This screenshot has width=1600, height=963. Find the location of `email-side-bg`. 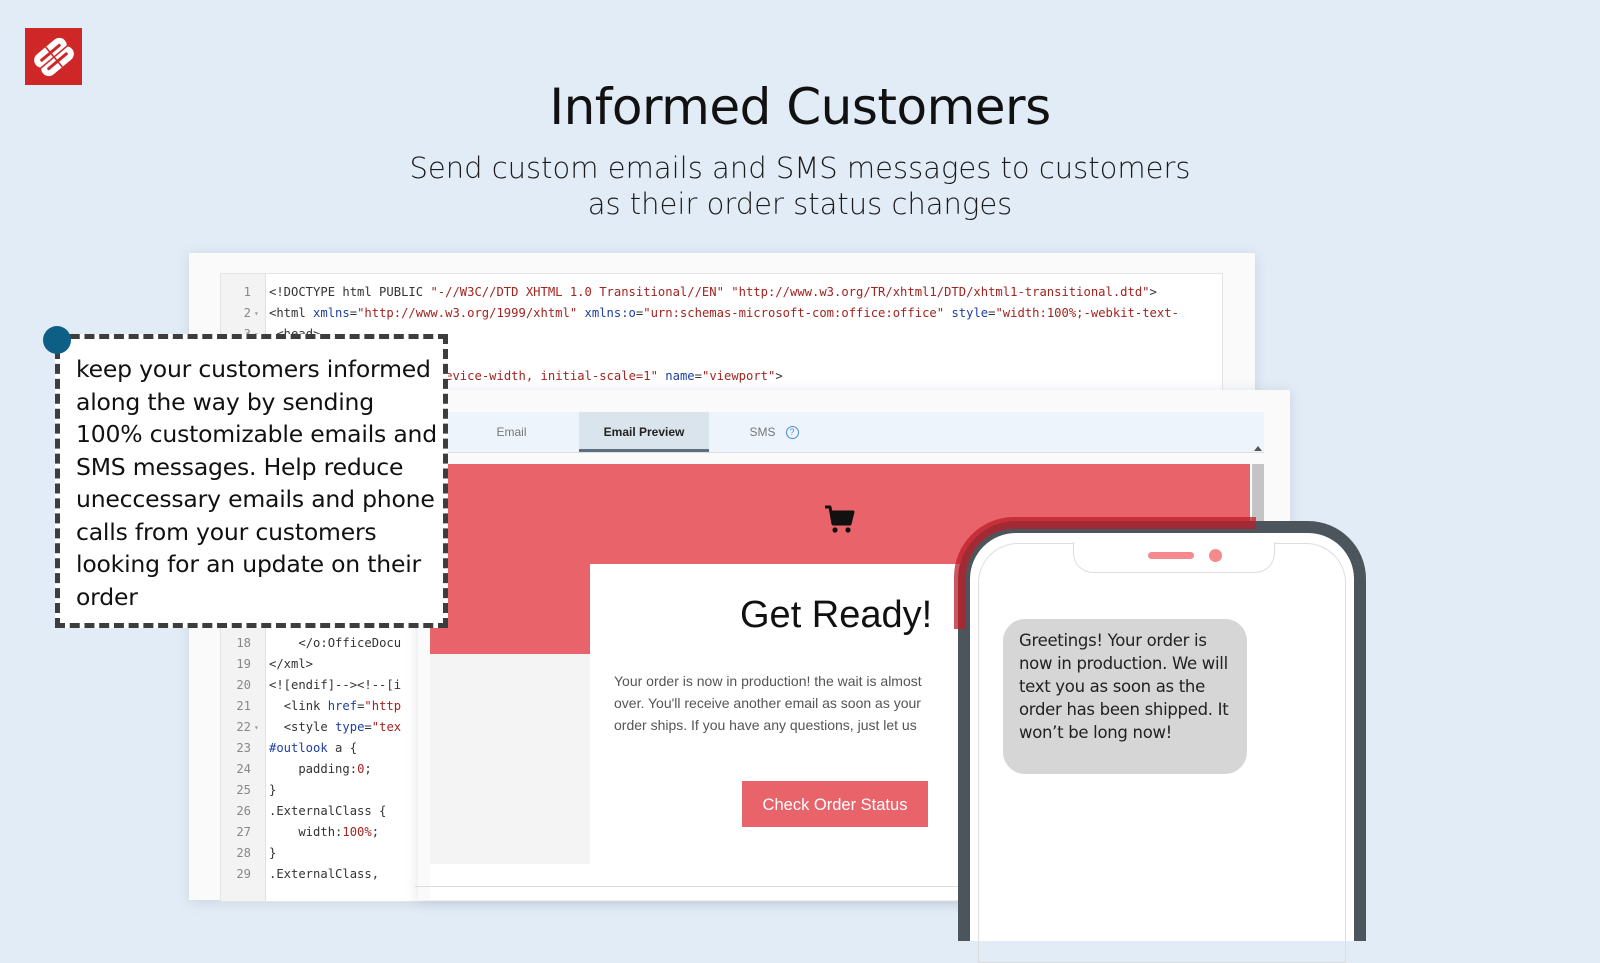

email-side-bg is located at coordinates (510, 759).